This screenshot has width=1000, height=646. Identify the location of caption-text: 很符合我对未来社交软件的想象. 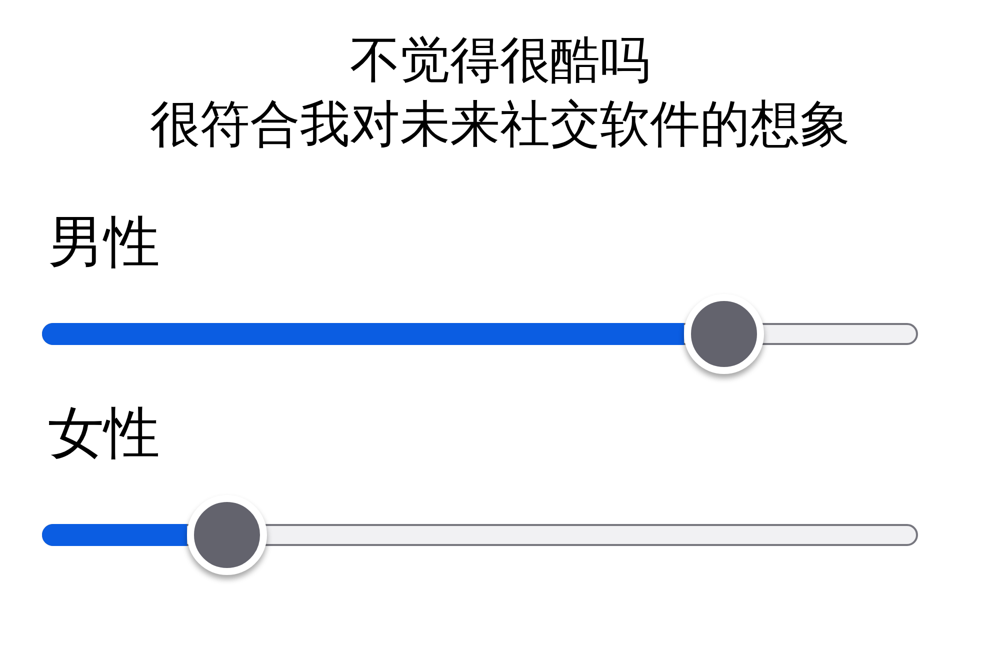
(500, 124).